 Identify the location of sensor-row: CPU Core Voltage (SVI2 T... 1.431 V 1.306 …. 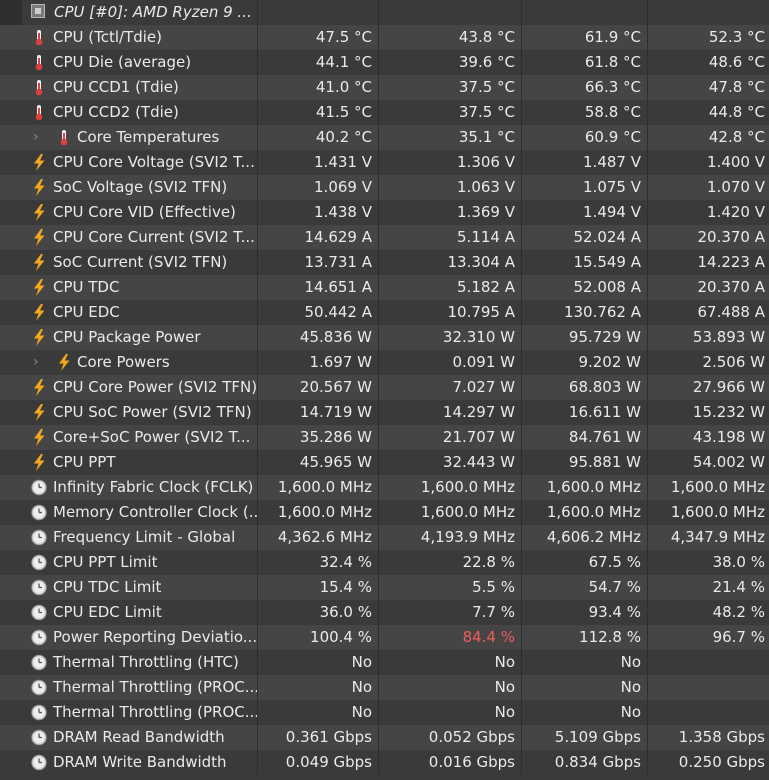
(384, 162).